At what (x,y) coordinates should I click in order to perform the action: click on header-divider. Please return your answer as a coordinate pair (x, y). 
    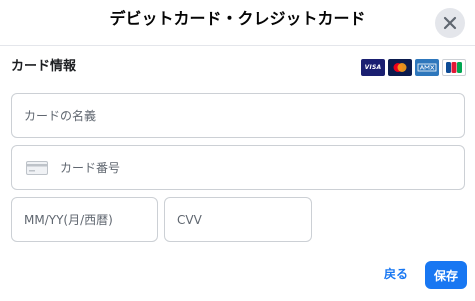
    Looking at the image, I should click on (237, 45).